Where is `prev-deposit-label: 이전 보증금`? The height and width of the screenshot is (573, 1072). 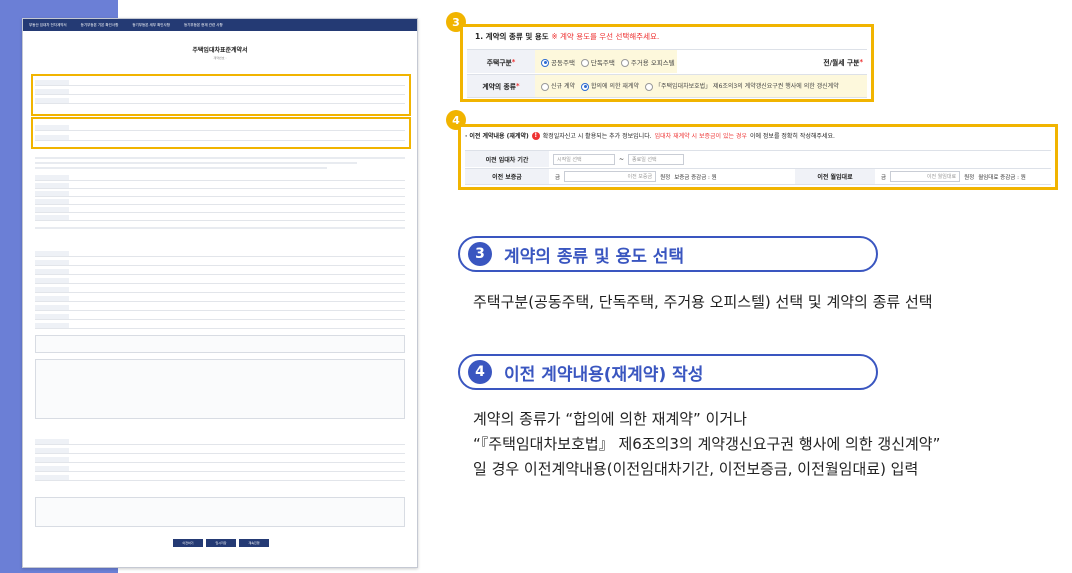 prev-deposit-label: 이전 보증금 is located at coordinates (507, 176).